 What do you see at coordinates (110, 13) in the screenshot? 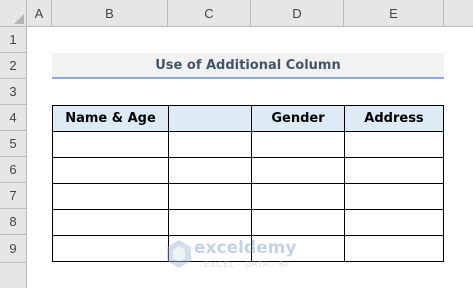
I see `column-header-b: B` at bounding box center [110, 13].